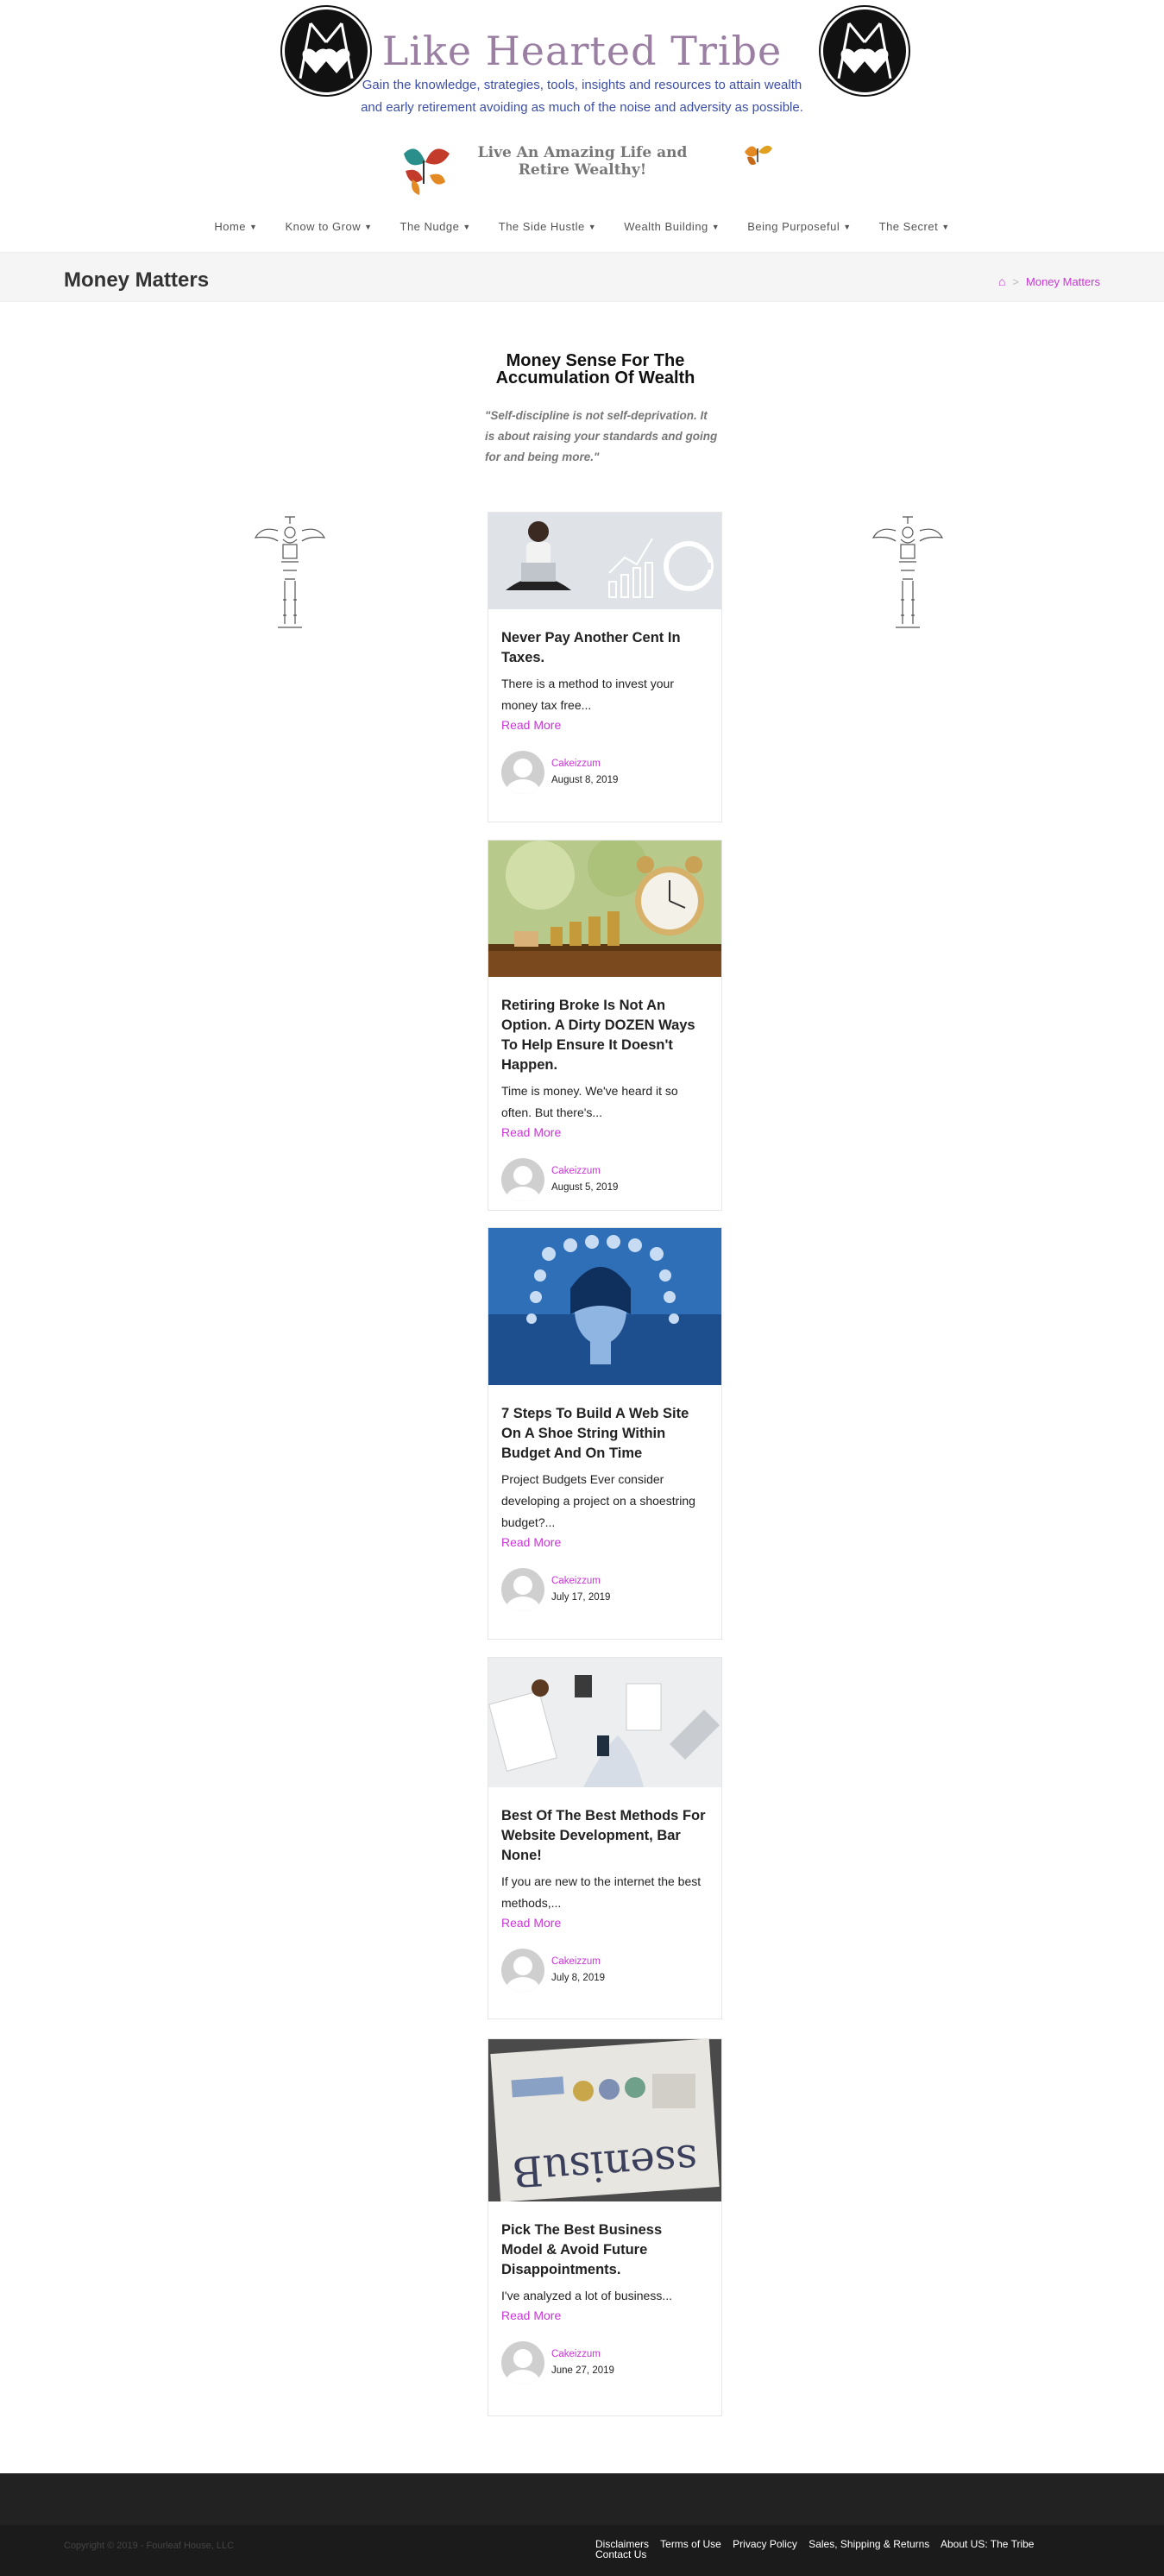  I want to click on post-title: Never Pay Another Cent In Taxes., so click(603, 648).